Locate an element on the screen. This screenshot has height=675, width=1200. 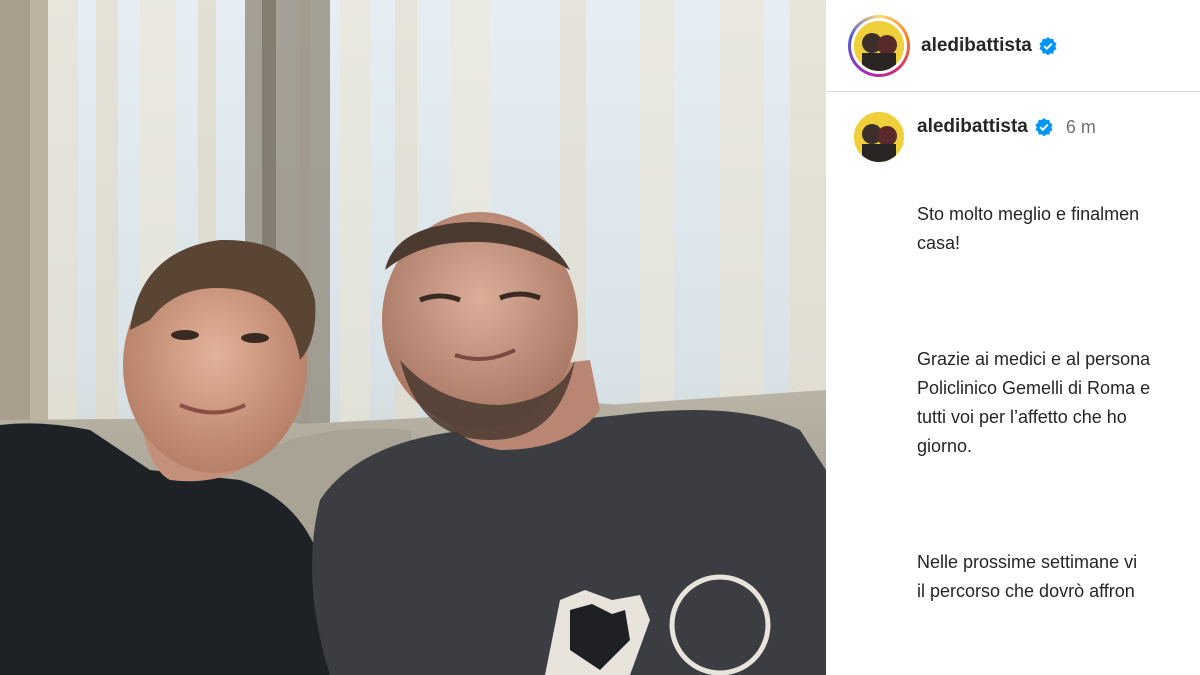
header-username: aledibattista is located at coordinates (976, 46).